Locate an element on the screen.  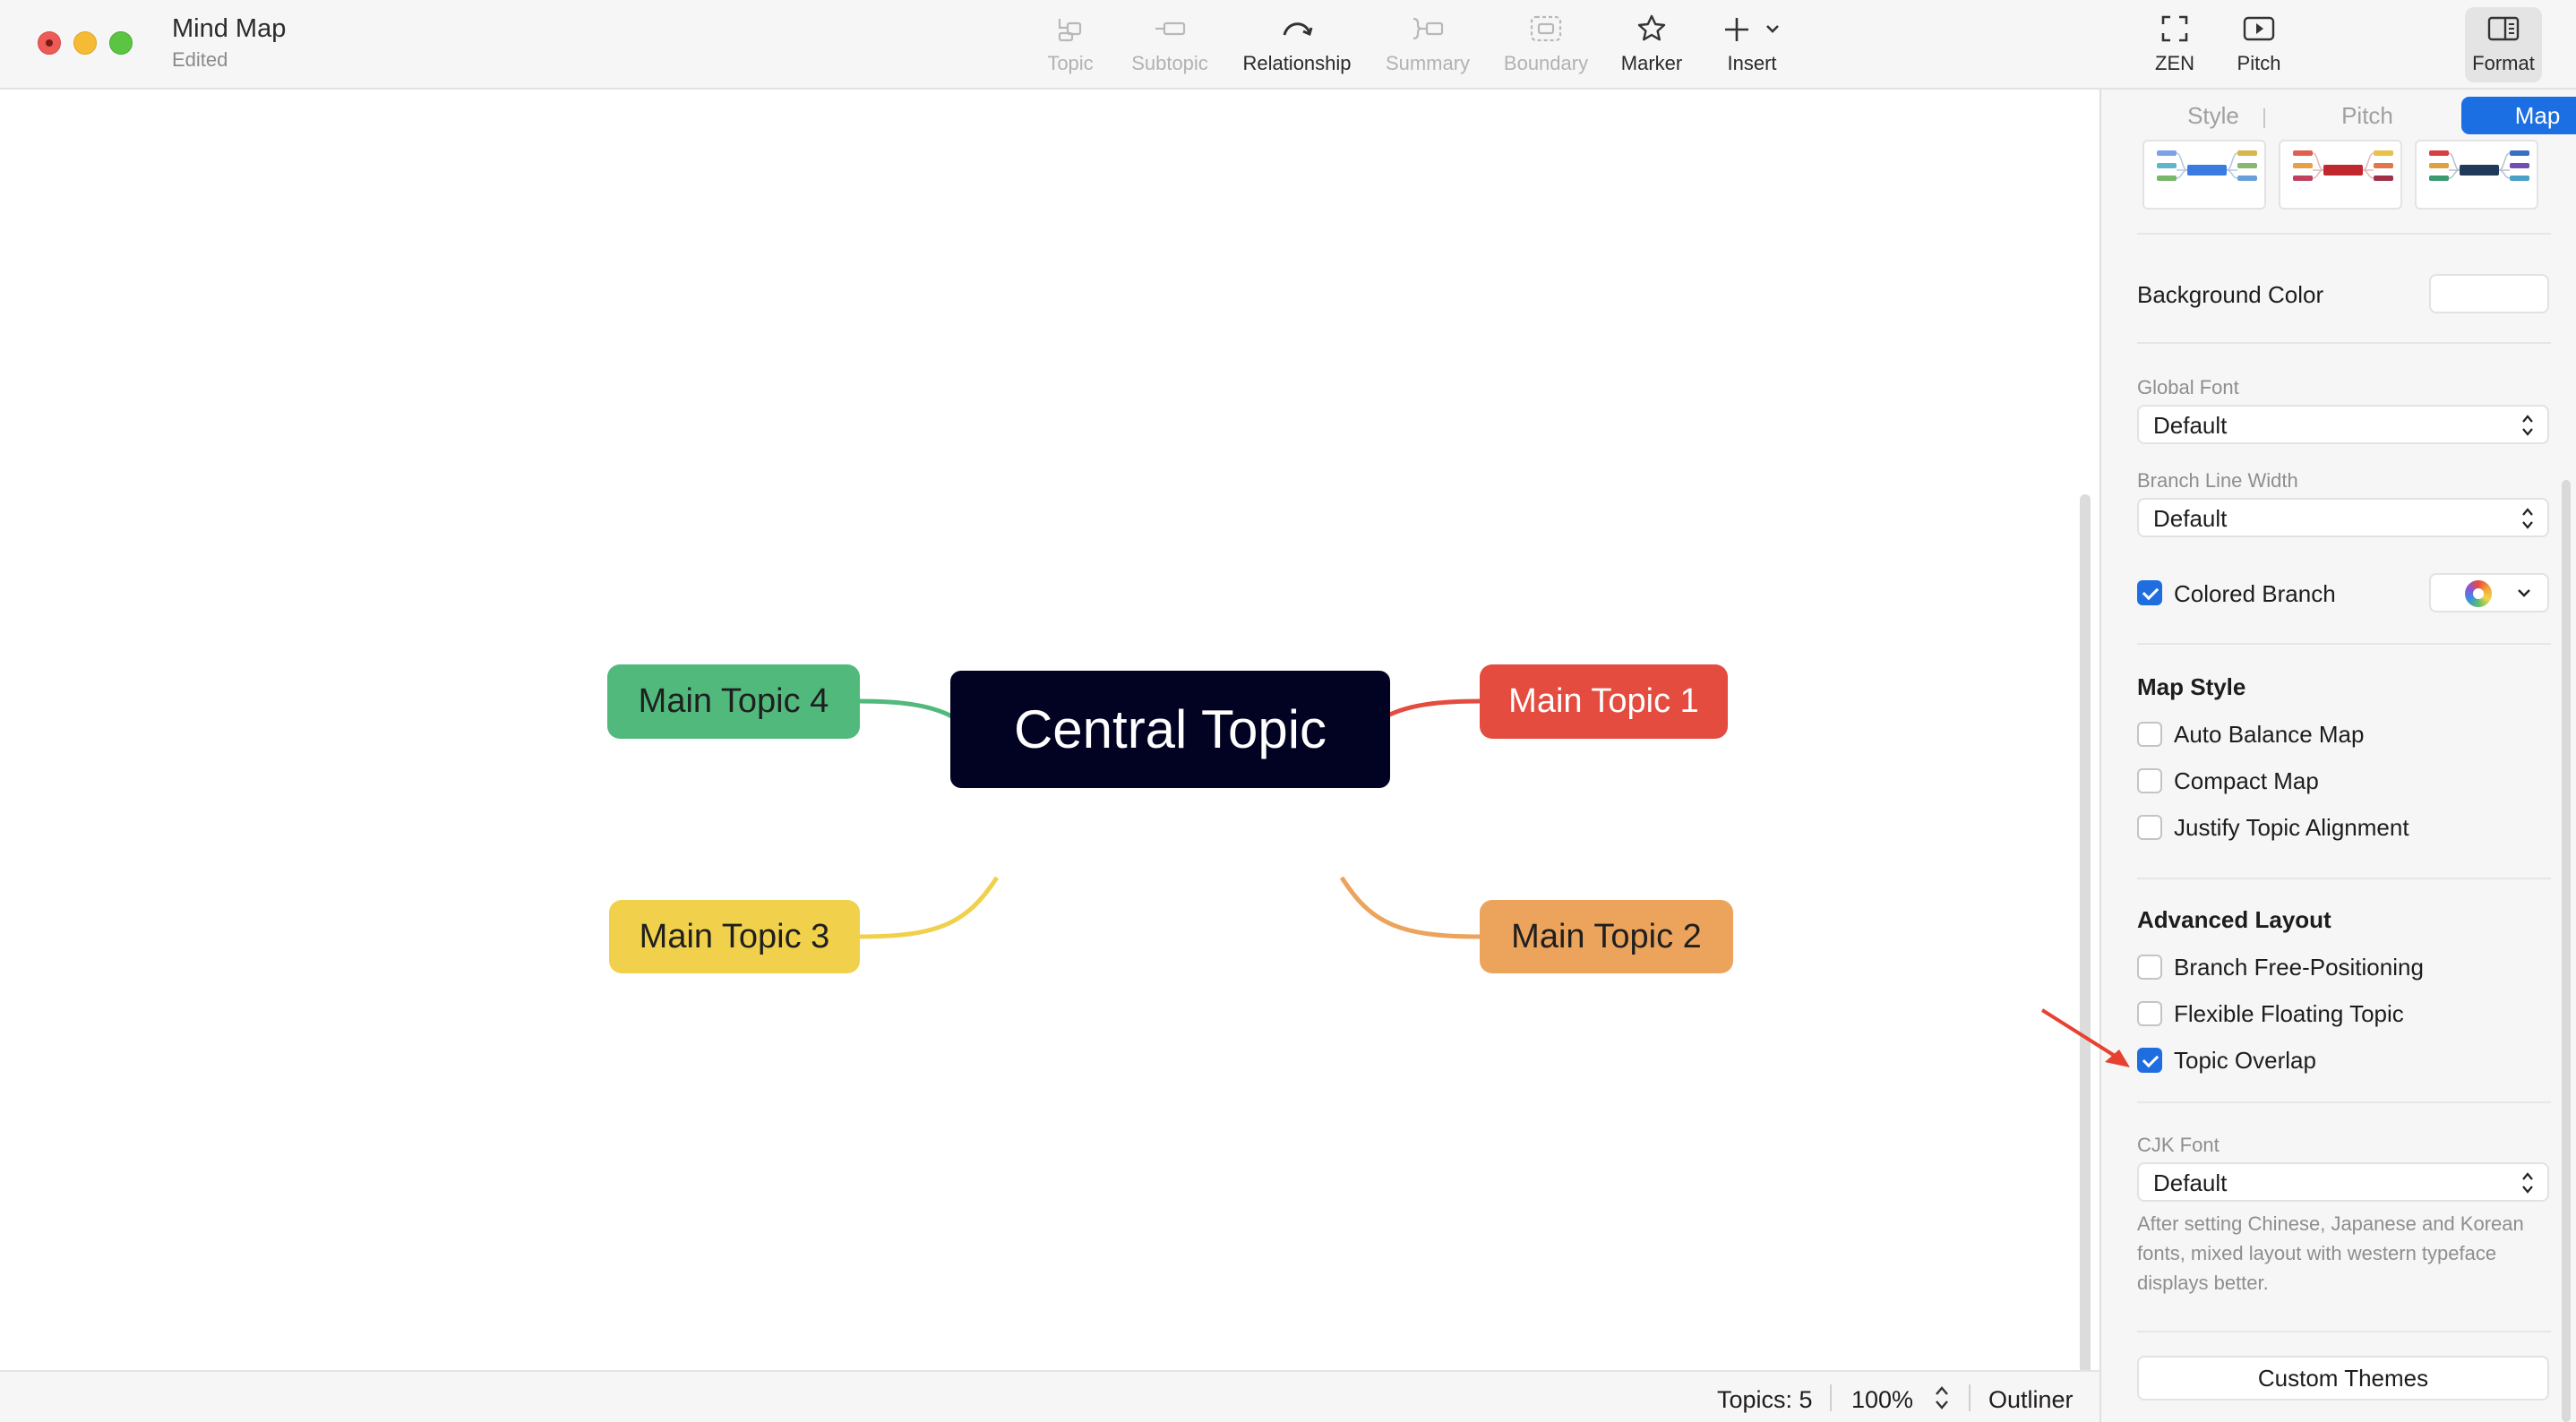
zen-mode-button: ZEN is located at coordinates (2175, 46).